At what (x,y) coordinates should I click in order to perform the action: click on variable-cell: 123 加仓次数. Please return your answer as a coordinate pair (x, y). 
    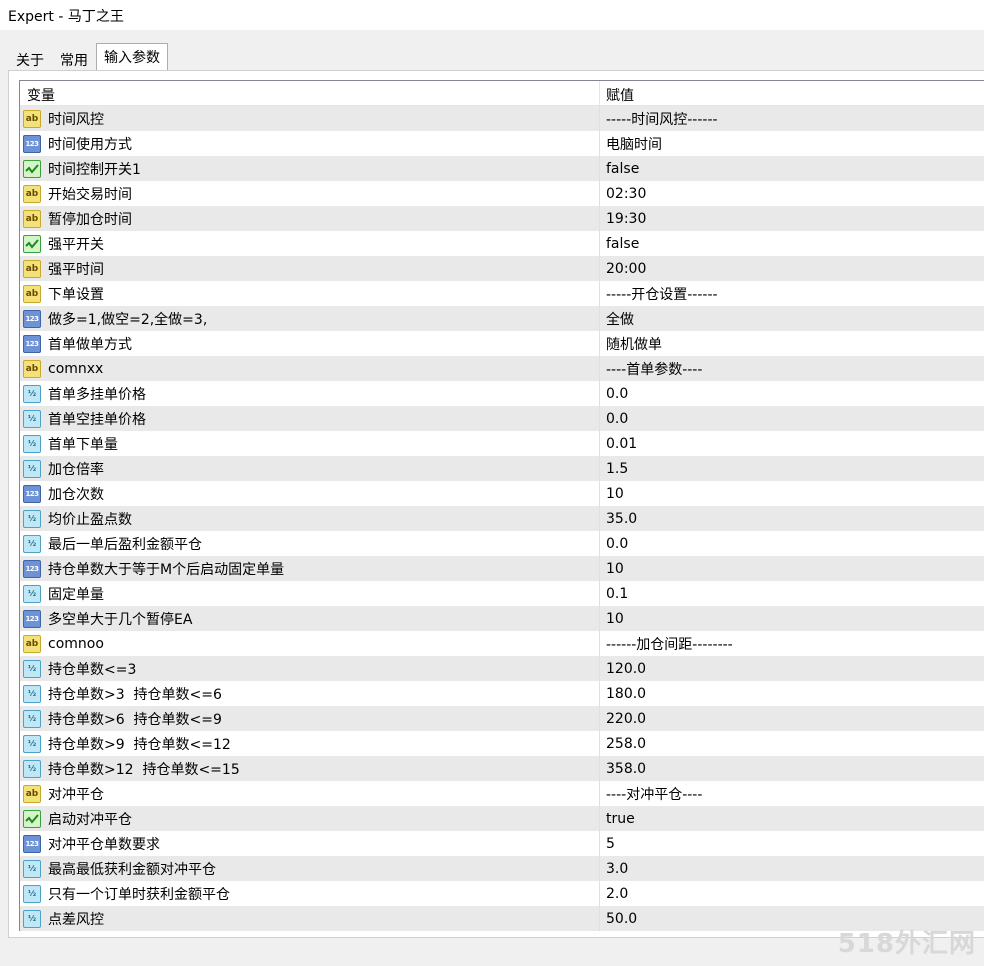
    Looking at the image, I should click on (310, 493).